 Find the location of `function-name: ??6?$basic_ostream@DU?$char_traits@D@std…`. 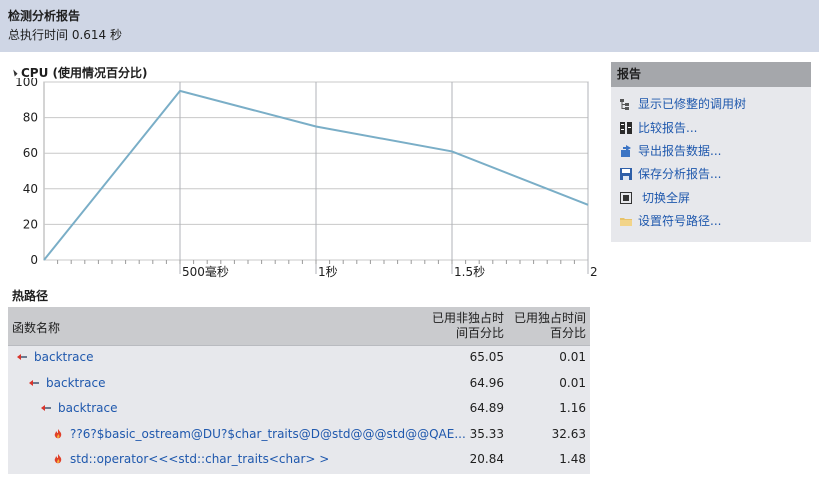

function-name: ??6?$basic_ostream@DU?$char_traits@D@std… is located at coordinates (268, 434).